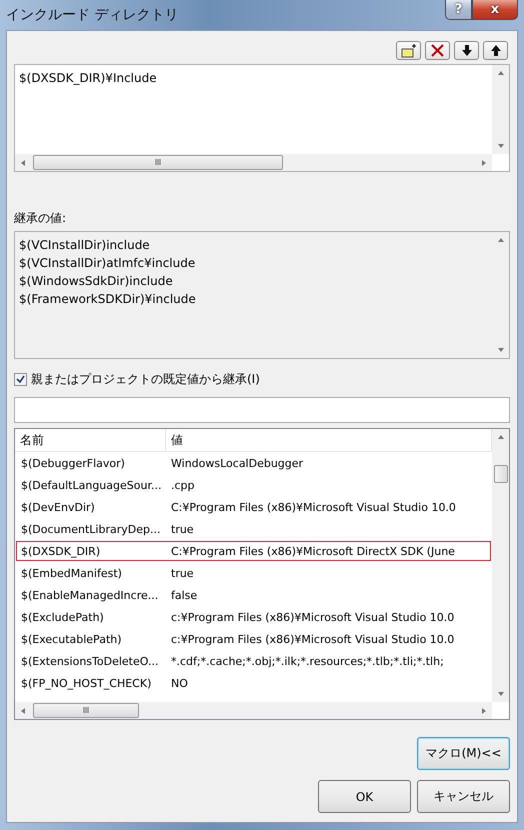 The width and height of the screenshot is (524, 830). What do you see at coordinates (179, 683) in the screenshot?
I see `macro-value: NO` at bounding box center [179, 683].